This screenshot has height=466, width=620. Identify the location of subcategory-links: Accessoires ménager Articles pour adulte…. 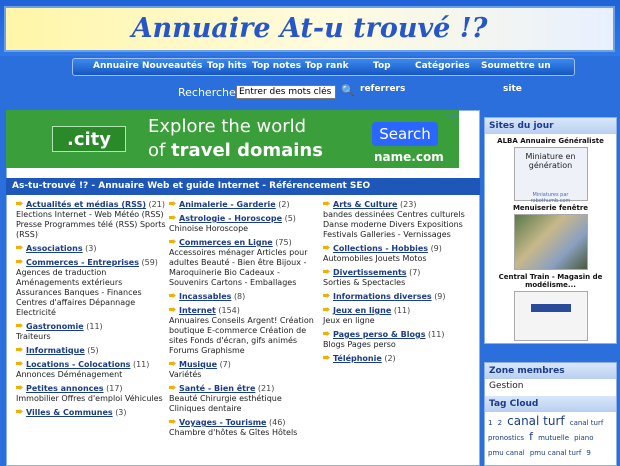
(244, 268).